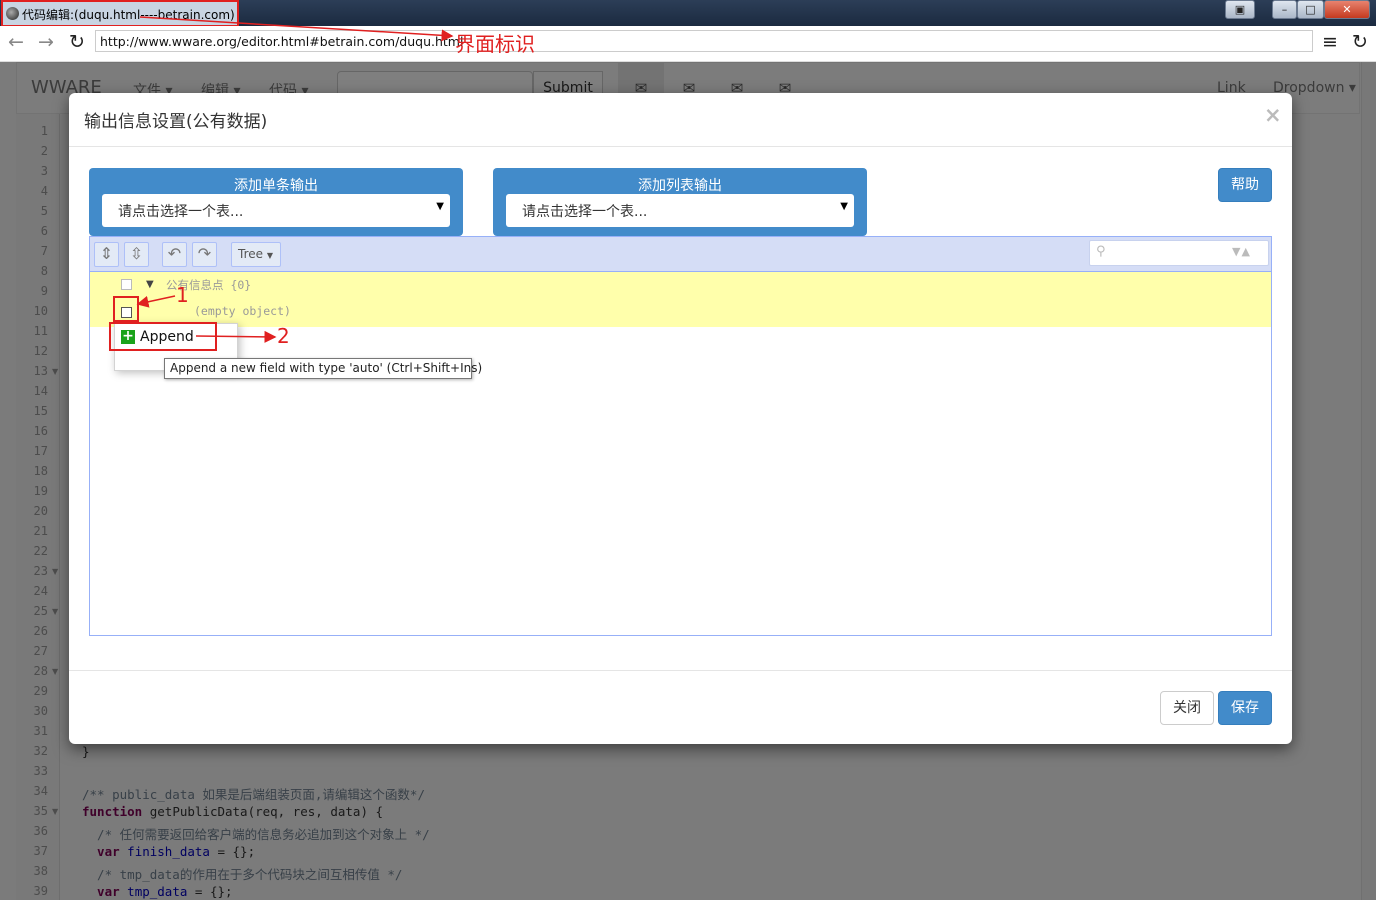 This screenshot has height=900, width=1376. Describe the element at coordinates (283, 336) in the screenshot. I see `annotation-step-2: 2` at that location.